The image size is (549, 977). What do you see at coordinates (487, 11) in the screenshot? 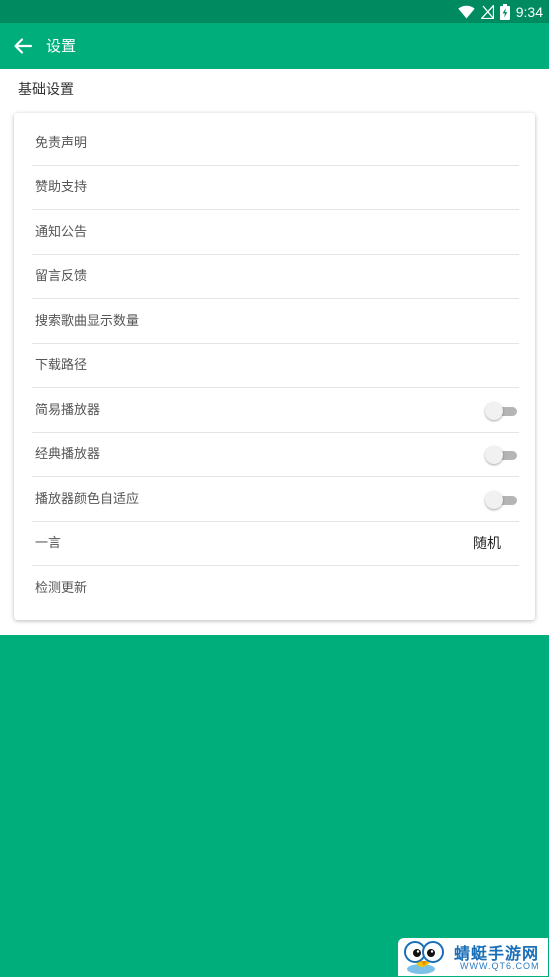
I see `no-signal-icon` at bounding box center [487, 11].